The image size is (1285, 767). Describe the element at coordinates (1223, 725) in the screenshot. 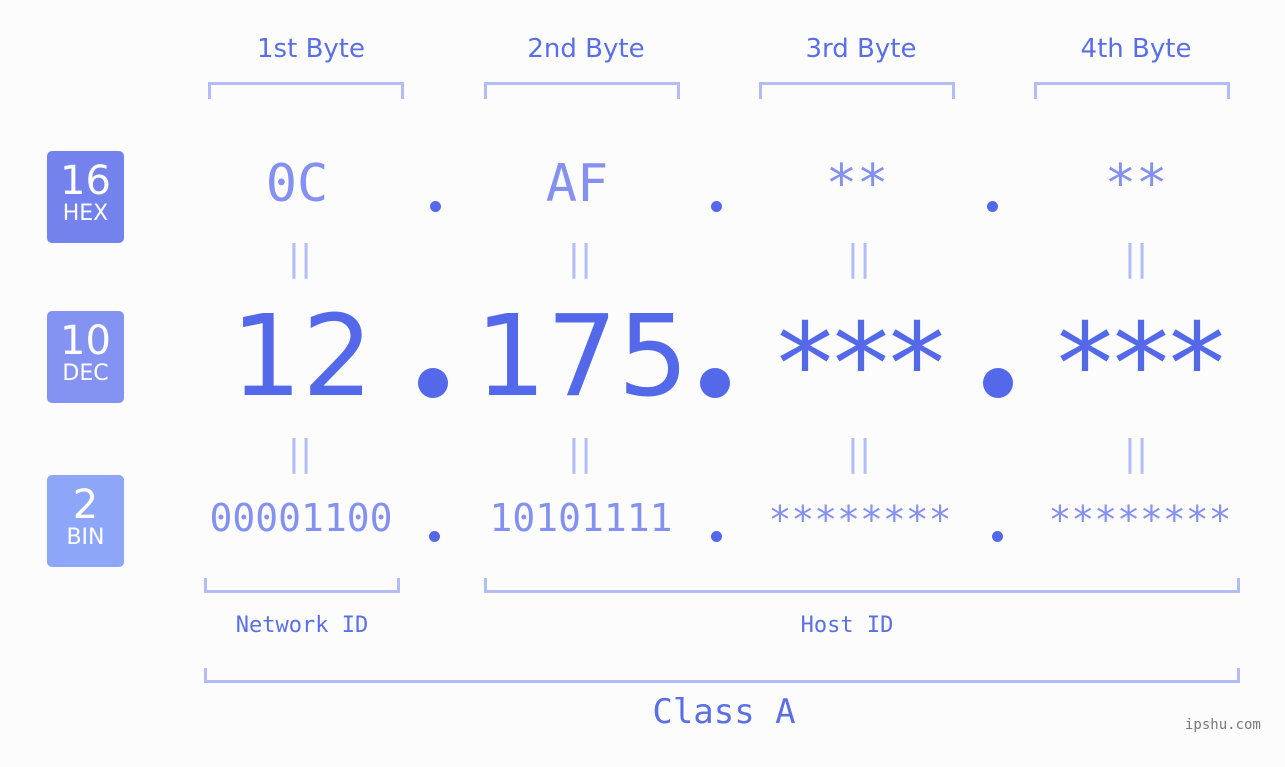

I see `watermark: ipshu.com` at that location.